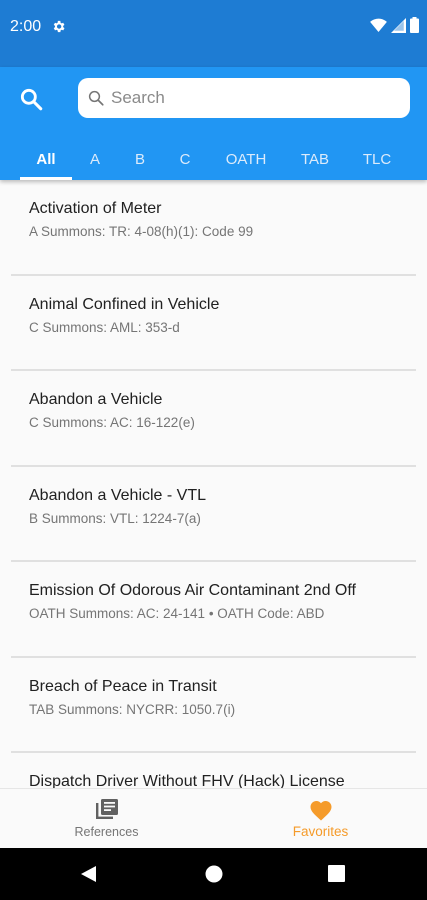  What do you see at coordinates (320, 831) in the screenshot?
I see `nav-favorites-label: Favorites` at bounding box center [320, 831].